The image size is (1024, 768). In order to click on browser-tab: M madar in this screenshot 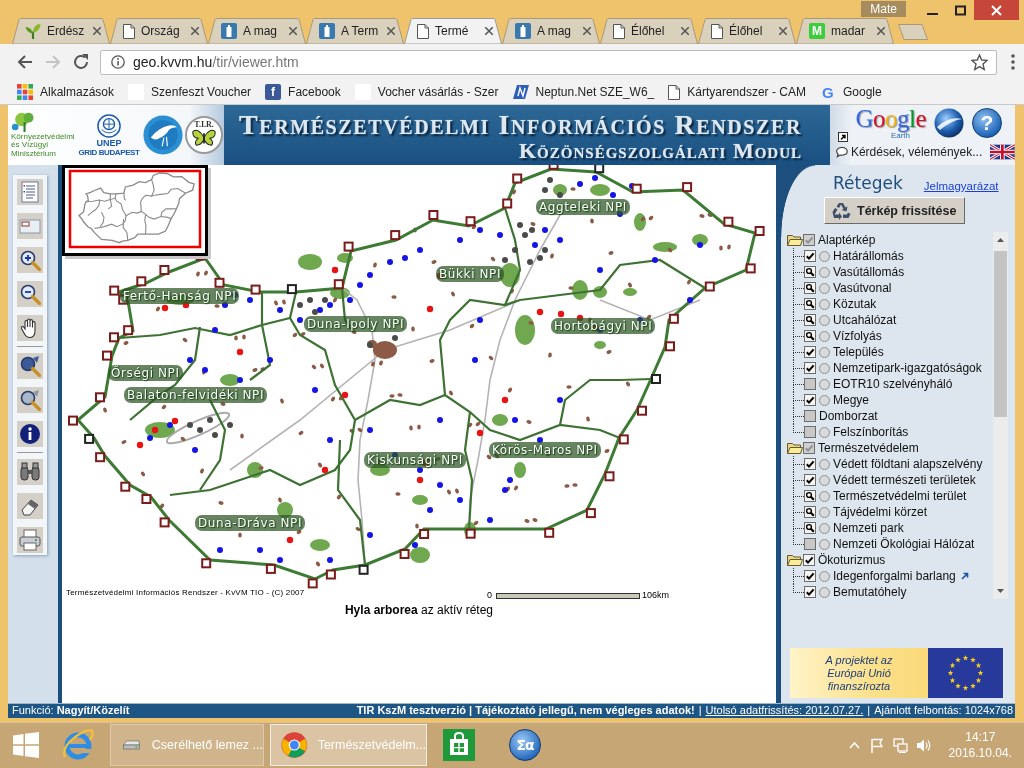, I will do `click(845, 31)`.